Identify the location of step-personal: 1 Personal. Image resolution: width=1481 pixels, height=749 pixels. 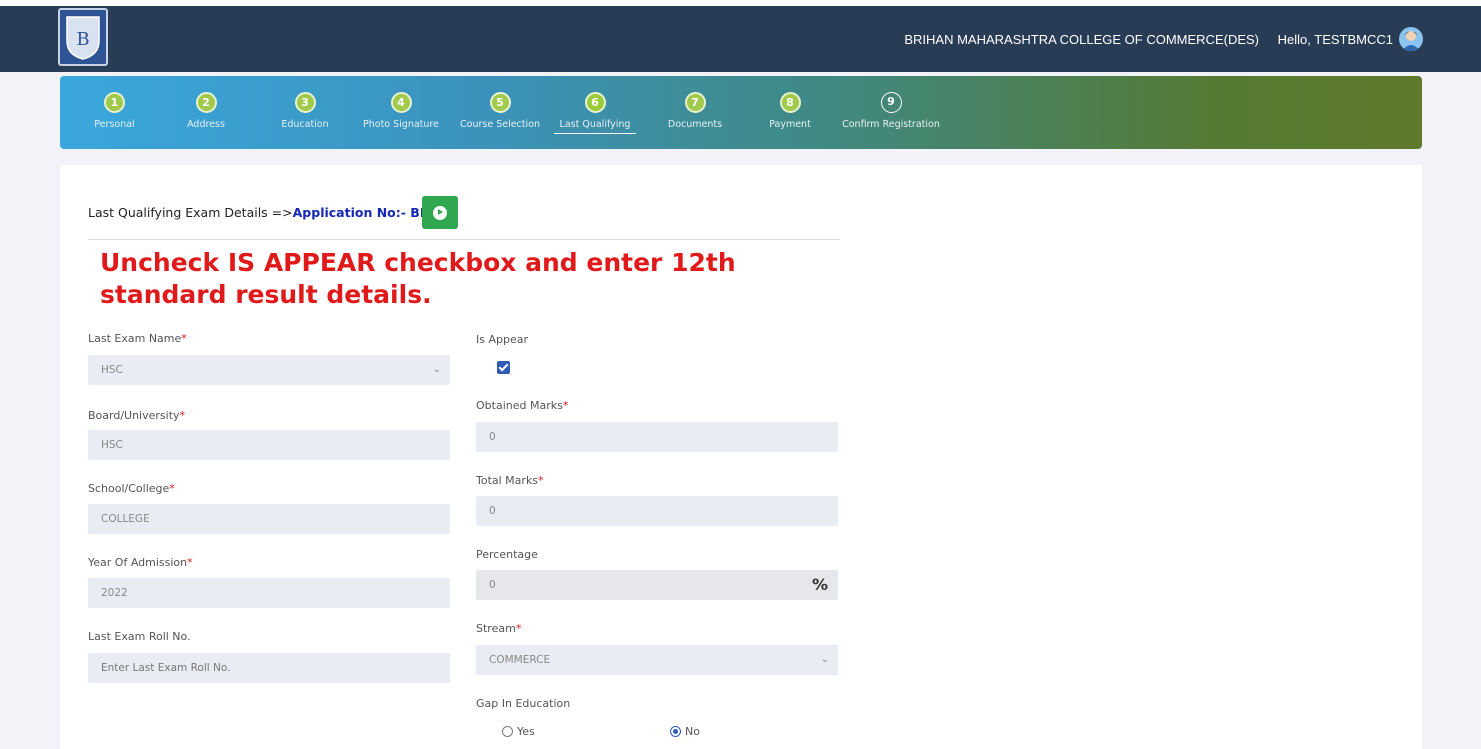
(114, 111).